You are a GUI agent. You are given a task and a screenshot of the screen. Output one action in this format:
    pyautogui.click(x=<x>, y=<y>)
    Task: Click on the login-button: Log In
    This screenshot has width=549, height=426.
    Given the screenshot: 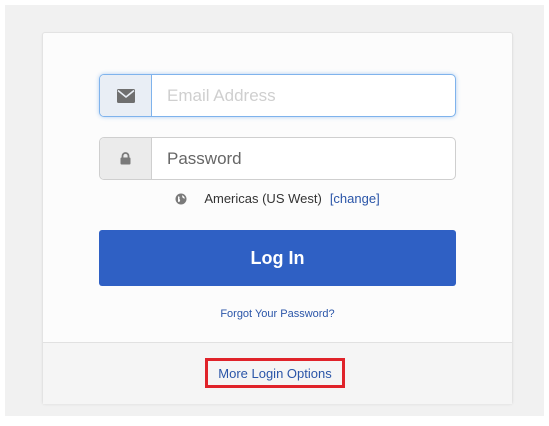 What is the action you would take?
    pyautogui.click(x=277, y=258)
    